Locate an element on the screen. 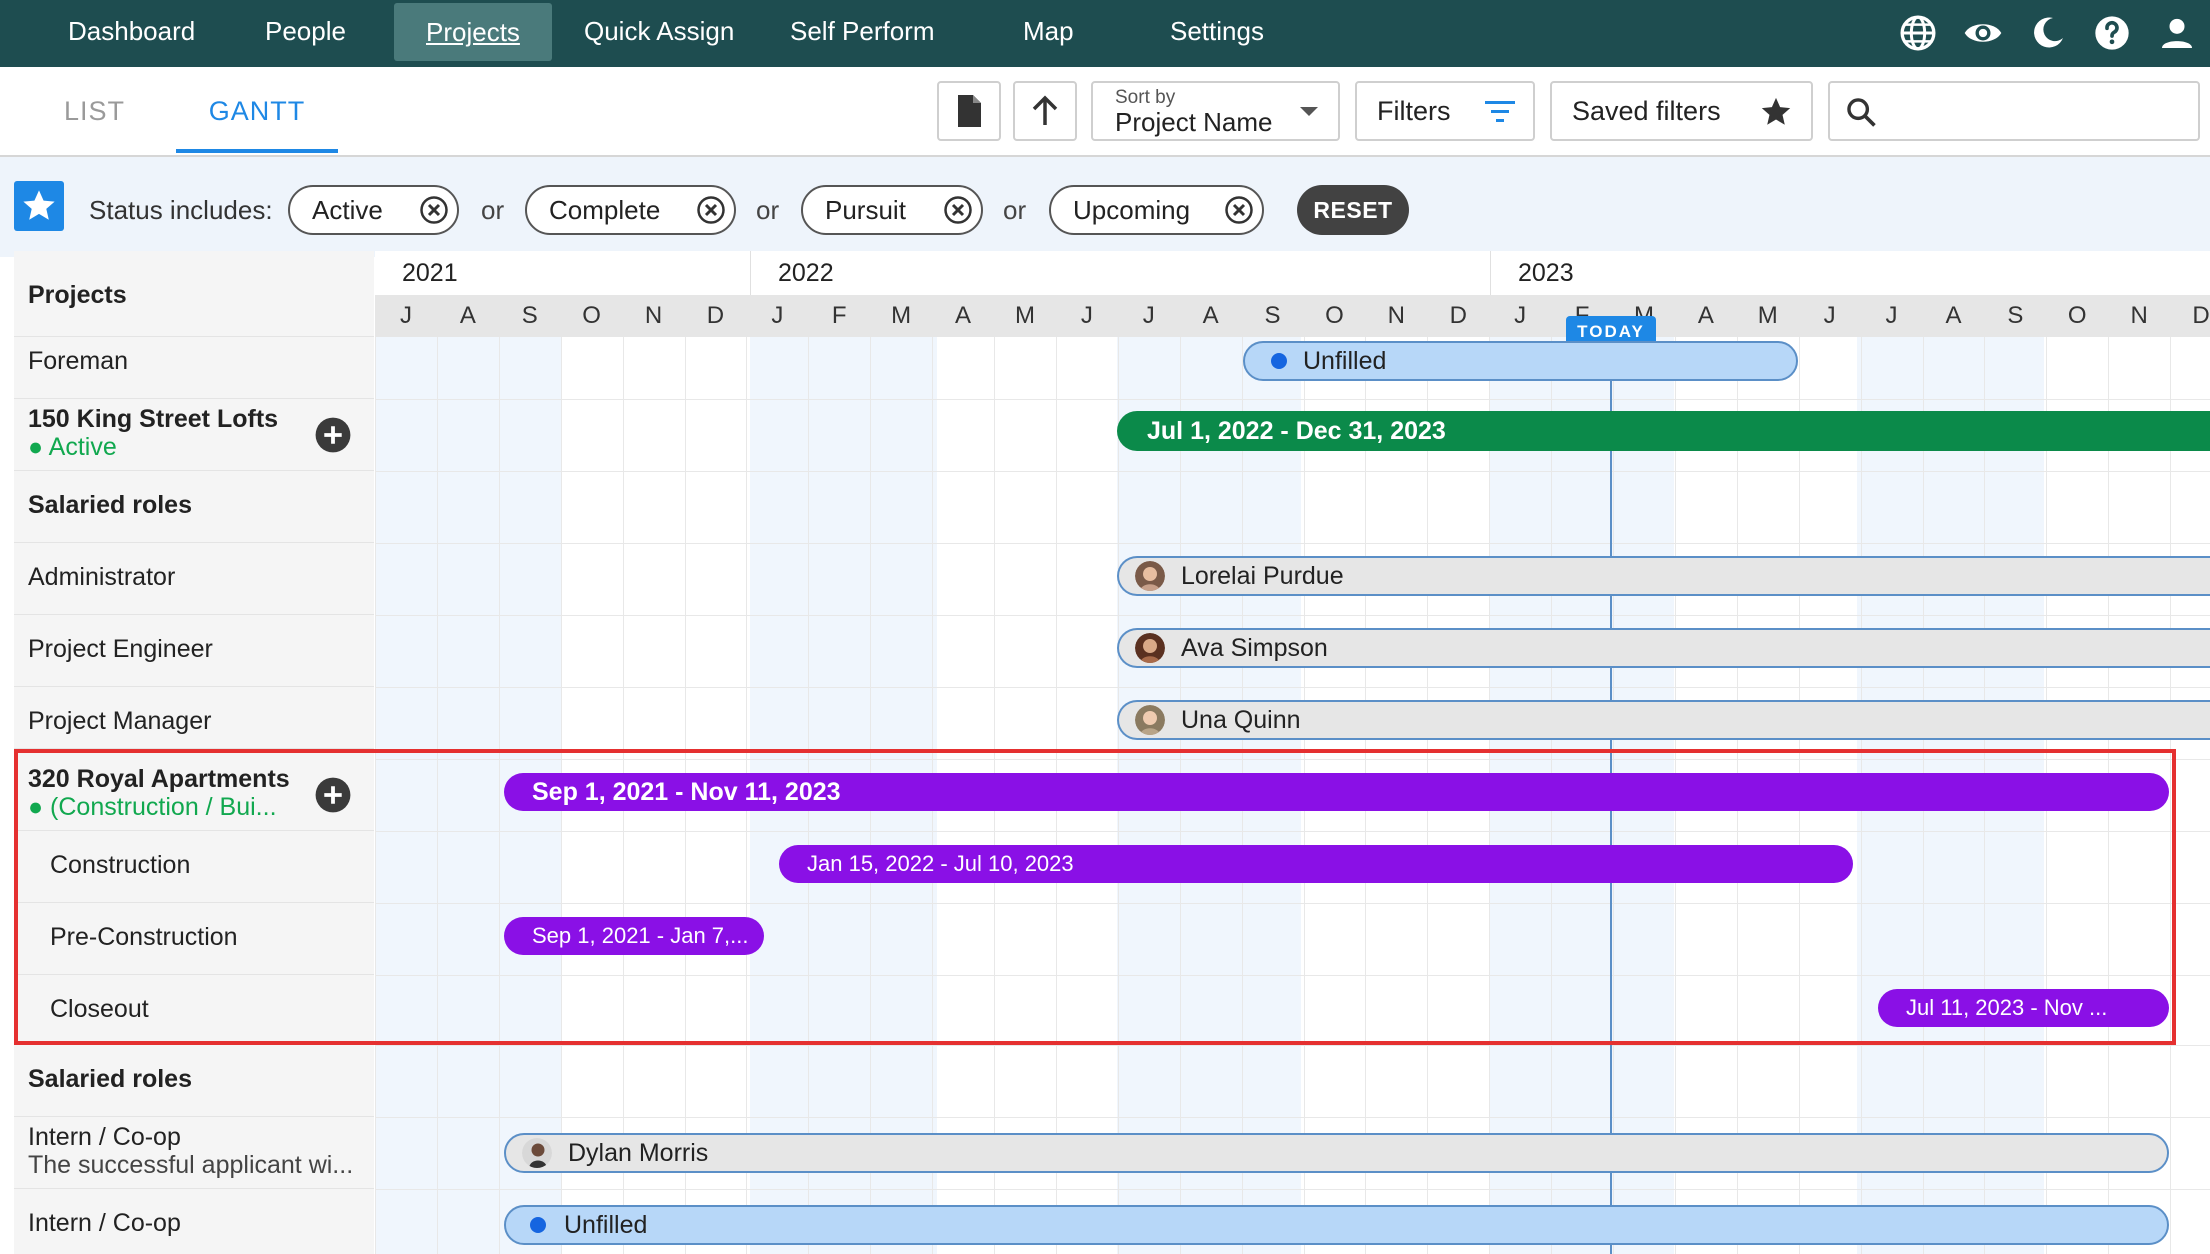  filters-label: Filters is located at coordinates (1414, 111).